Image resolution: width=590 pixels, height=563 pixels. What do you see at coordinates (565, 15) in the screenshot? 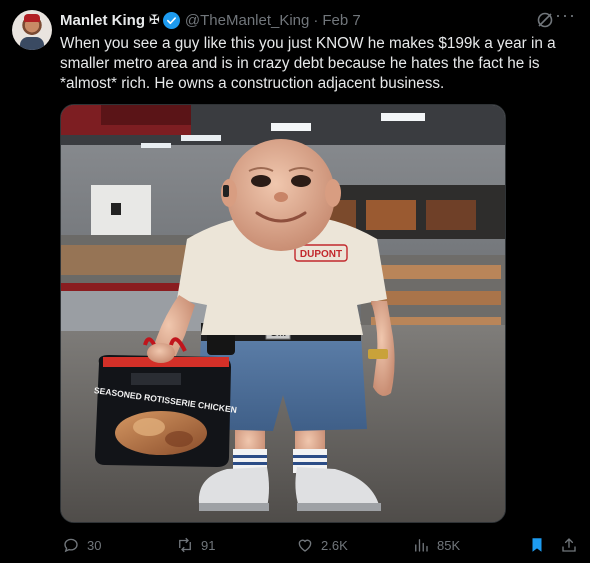
I see `more-options-icon: ···` at bounding box center [565, 15].